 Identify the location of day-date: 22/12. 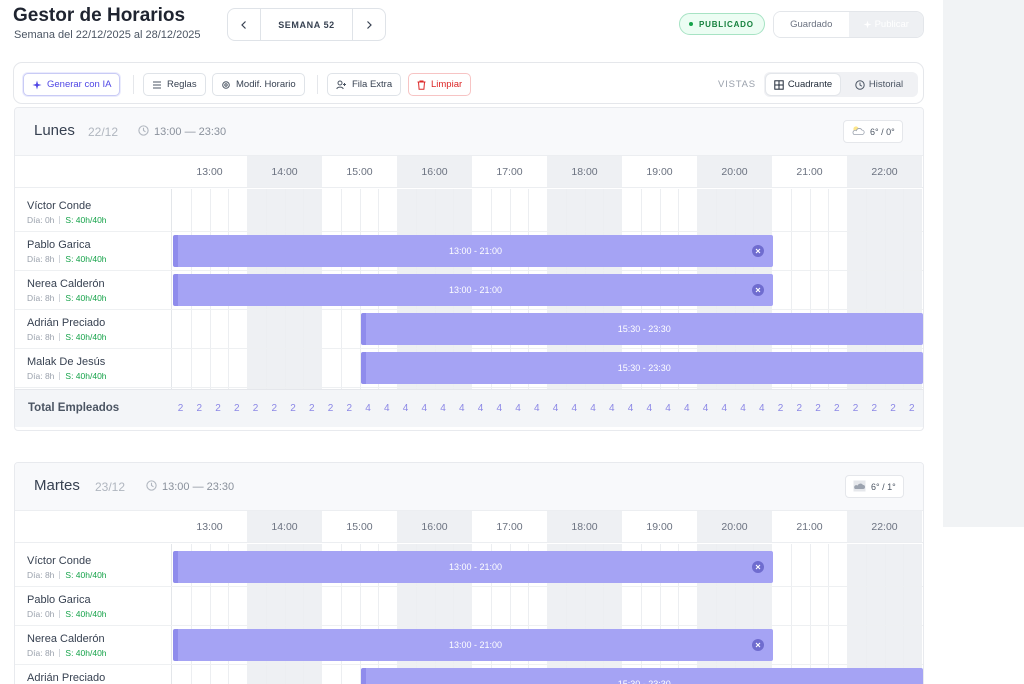
(103, 132).